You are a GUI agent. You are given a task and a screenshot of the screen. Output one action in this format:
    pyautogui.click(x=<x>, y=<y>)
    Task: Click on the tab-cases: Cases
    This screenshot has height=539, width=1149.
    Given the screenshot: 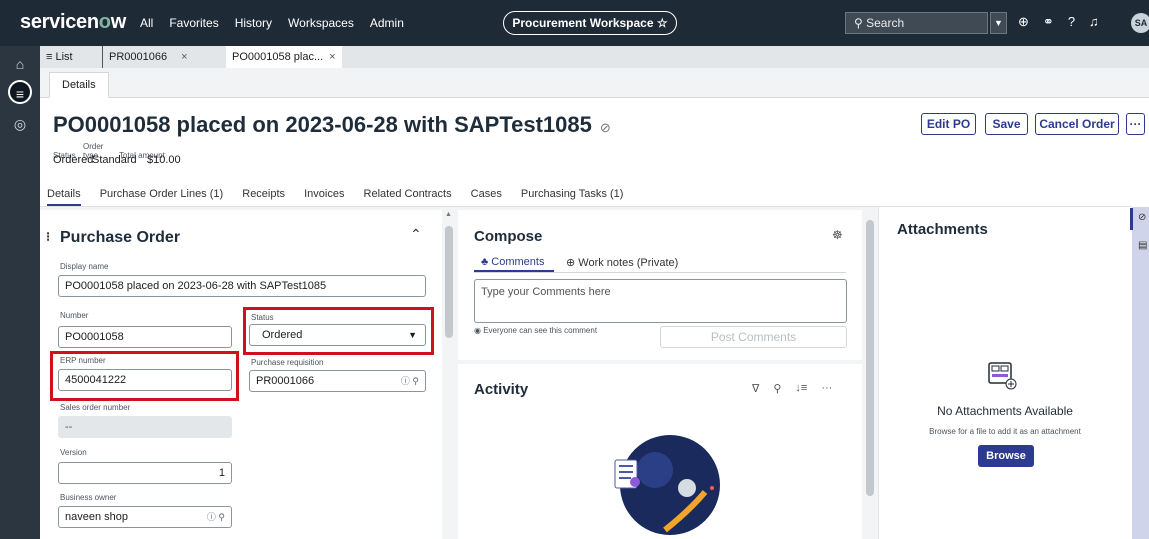 What is the action you would take?
    pyautogui.click(x=486, y=194)
    